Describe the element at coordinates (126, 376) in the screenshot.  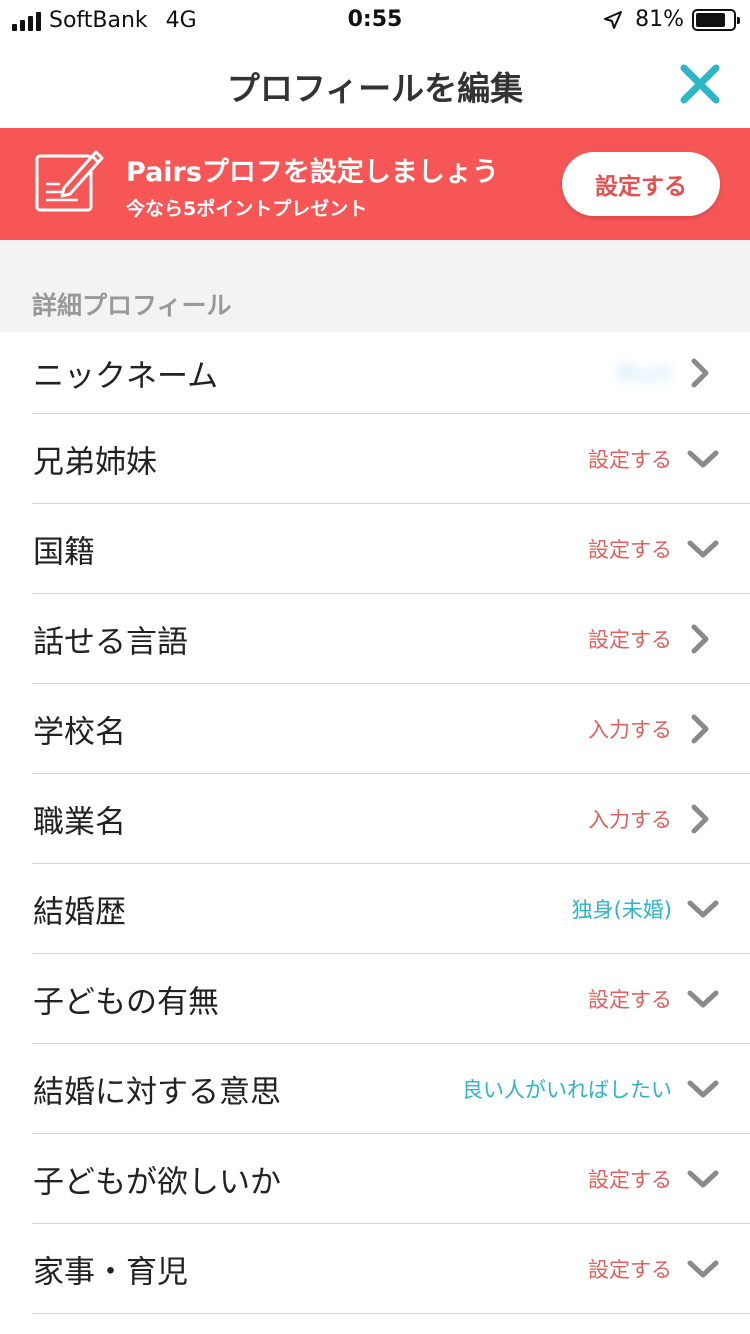
I see `profile-row-label: ニックネーム` at that location.